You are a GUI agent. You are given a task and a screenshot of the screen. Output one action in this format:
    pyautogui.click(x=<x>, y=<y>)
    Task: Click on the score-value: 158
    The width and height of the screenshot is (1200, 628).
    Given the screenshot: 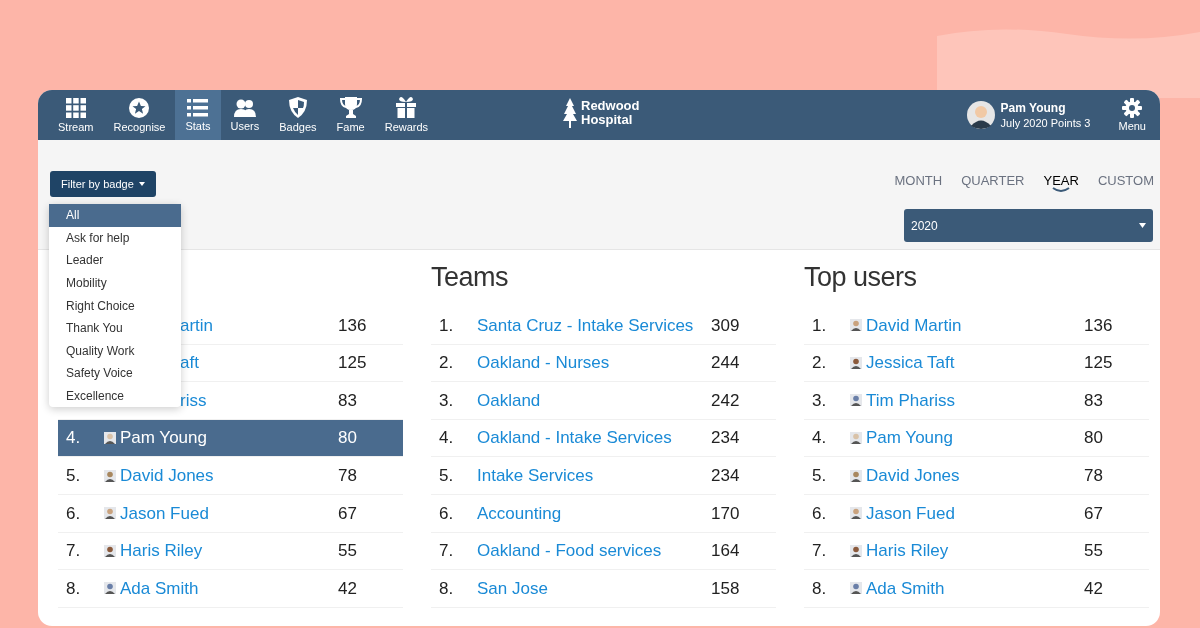 What is the action you would take?
    pyautogui.click(x=725, y=588)
    